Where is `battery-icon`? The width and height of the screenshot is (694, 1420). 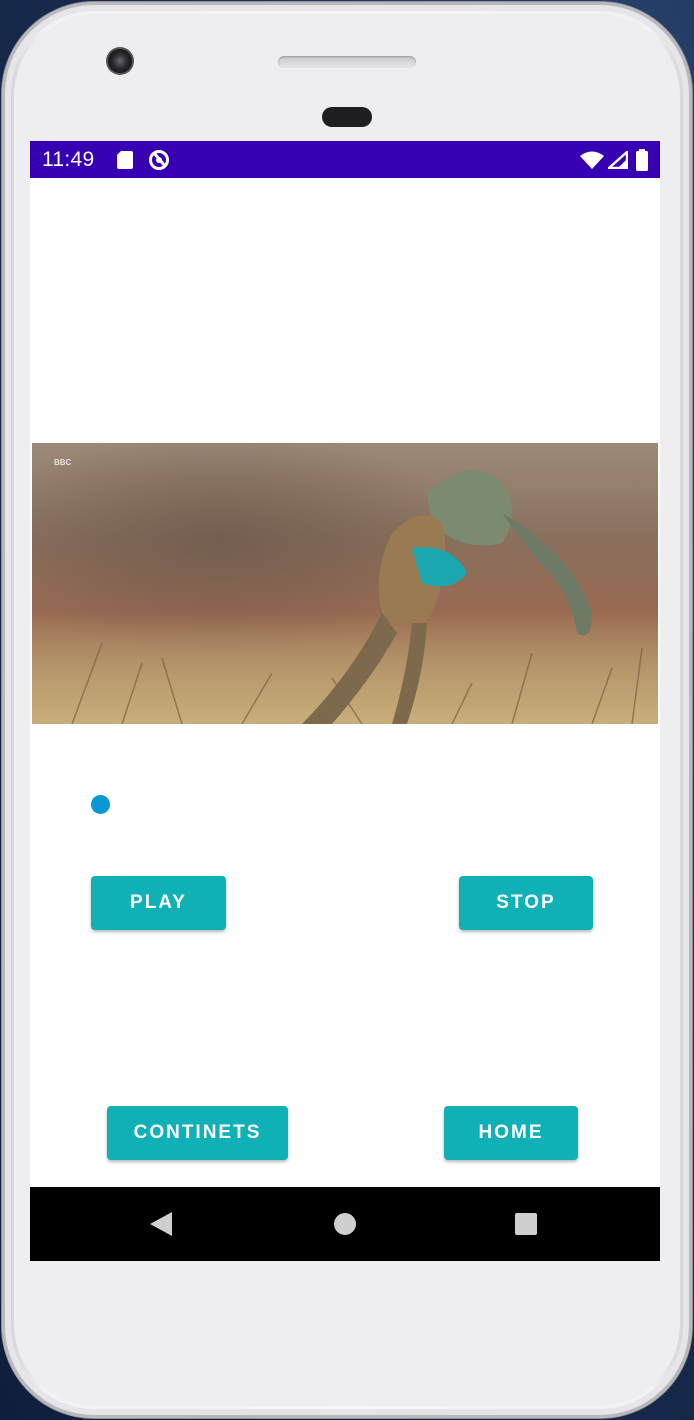
battery-icon is located at coordinates (642, 162).